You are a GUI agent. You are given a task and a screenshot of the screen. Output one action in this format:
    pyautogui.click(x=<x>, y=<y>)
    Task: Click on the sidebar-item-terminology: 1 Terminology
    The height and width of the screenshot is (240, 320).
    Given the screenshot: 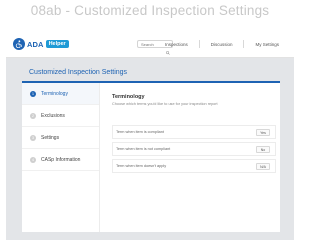 What is the action you would take?
    pyautogui.click(x=60, y=94)
    